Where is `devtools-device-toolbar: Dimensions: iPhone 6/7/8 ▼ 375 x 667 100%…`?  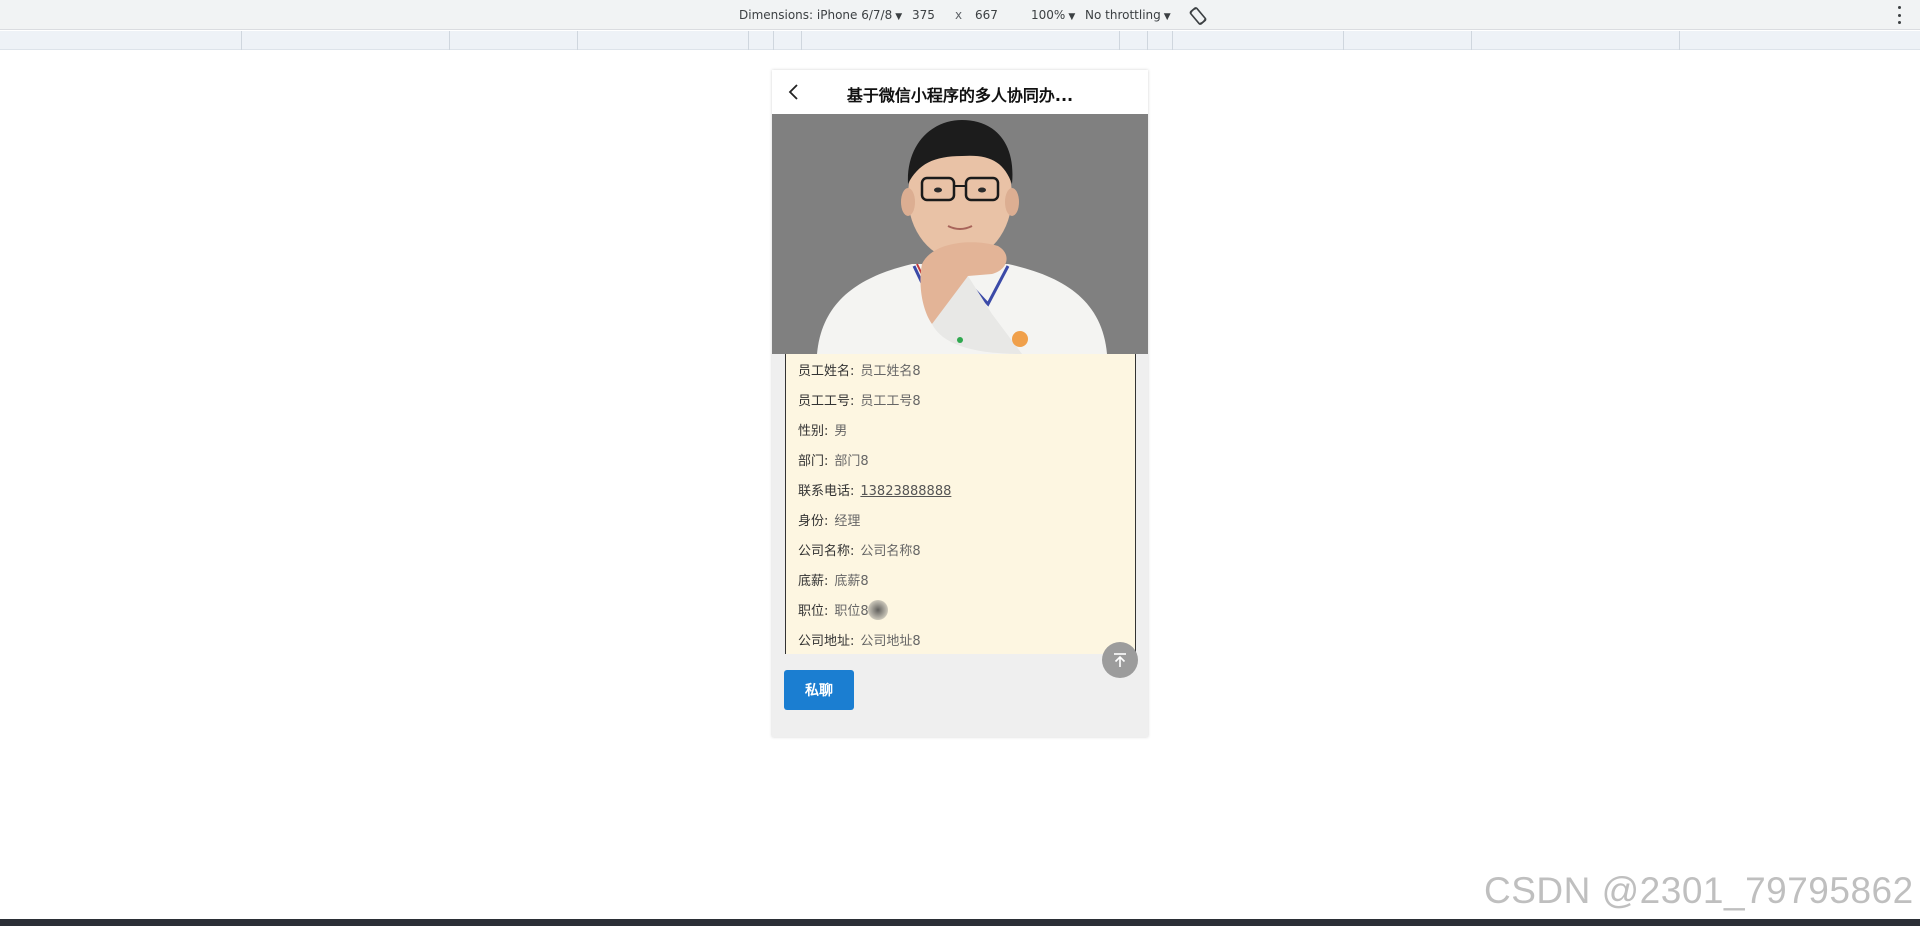
devtools-device-toolbar: Dimensions: iPhone 6/7/8 ▼ 375 x 667 100%… is located at coordinates (960, 15).